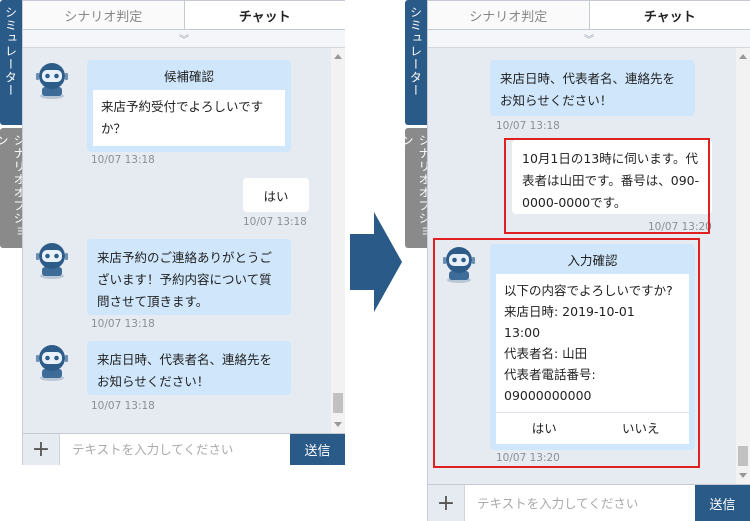  Describe the element at coordinates (185, 279) in the screenshot. I see `bot-message-text: 来店予約のご連絡ありがとうございます！予約内容について質問させて頂きます。` at that location.